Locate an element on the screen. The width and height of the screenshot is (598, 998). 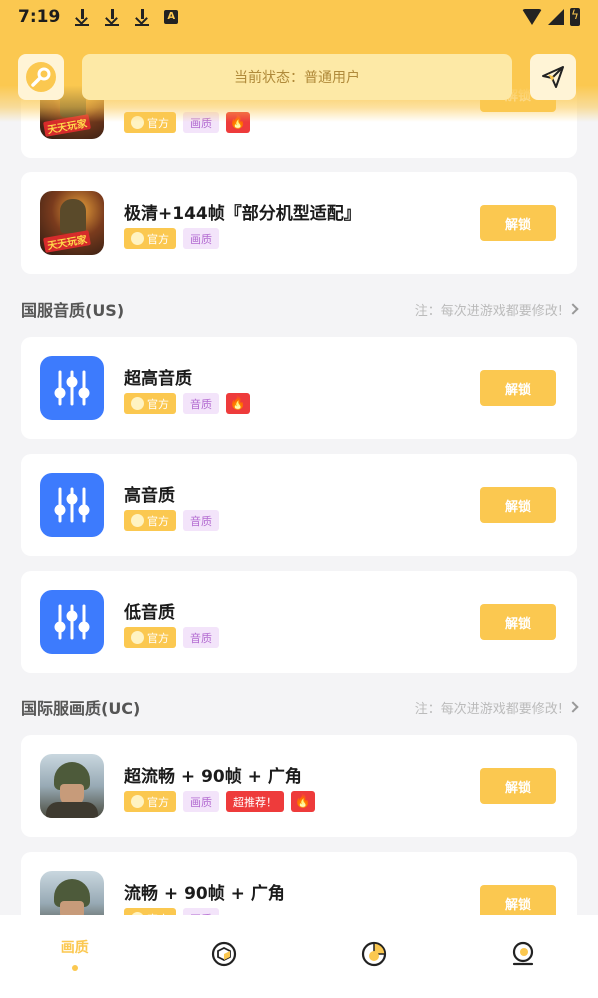
app-header: 7:19 A 当前状态：普通用户 is located at coordinates (299, 61).